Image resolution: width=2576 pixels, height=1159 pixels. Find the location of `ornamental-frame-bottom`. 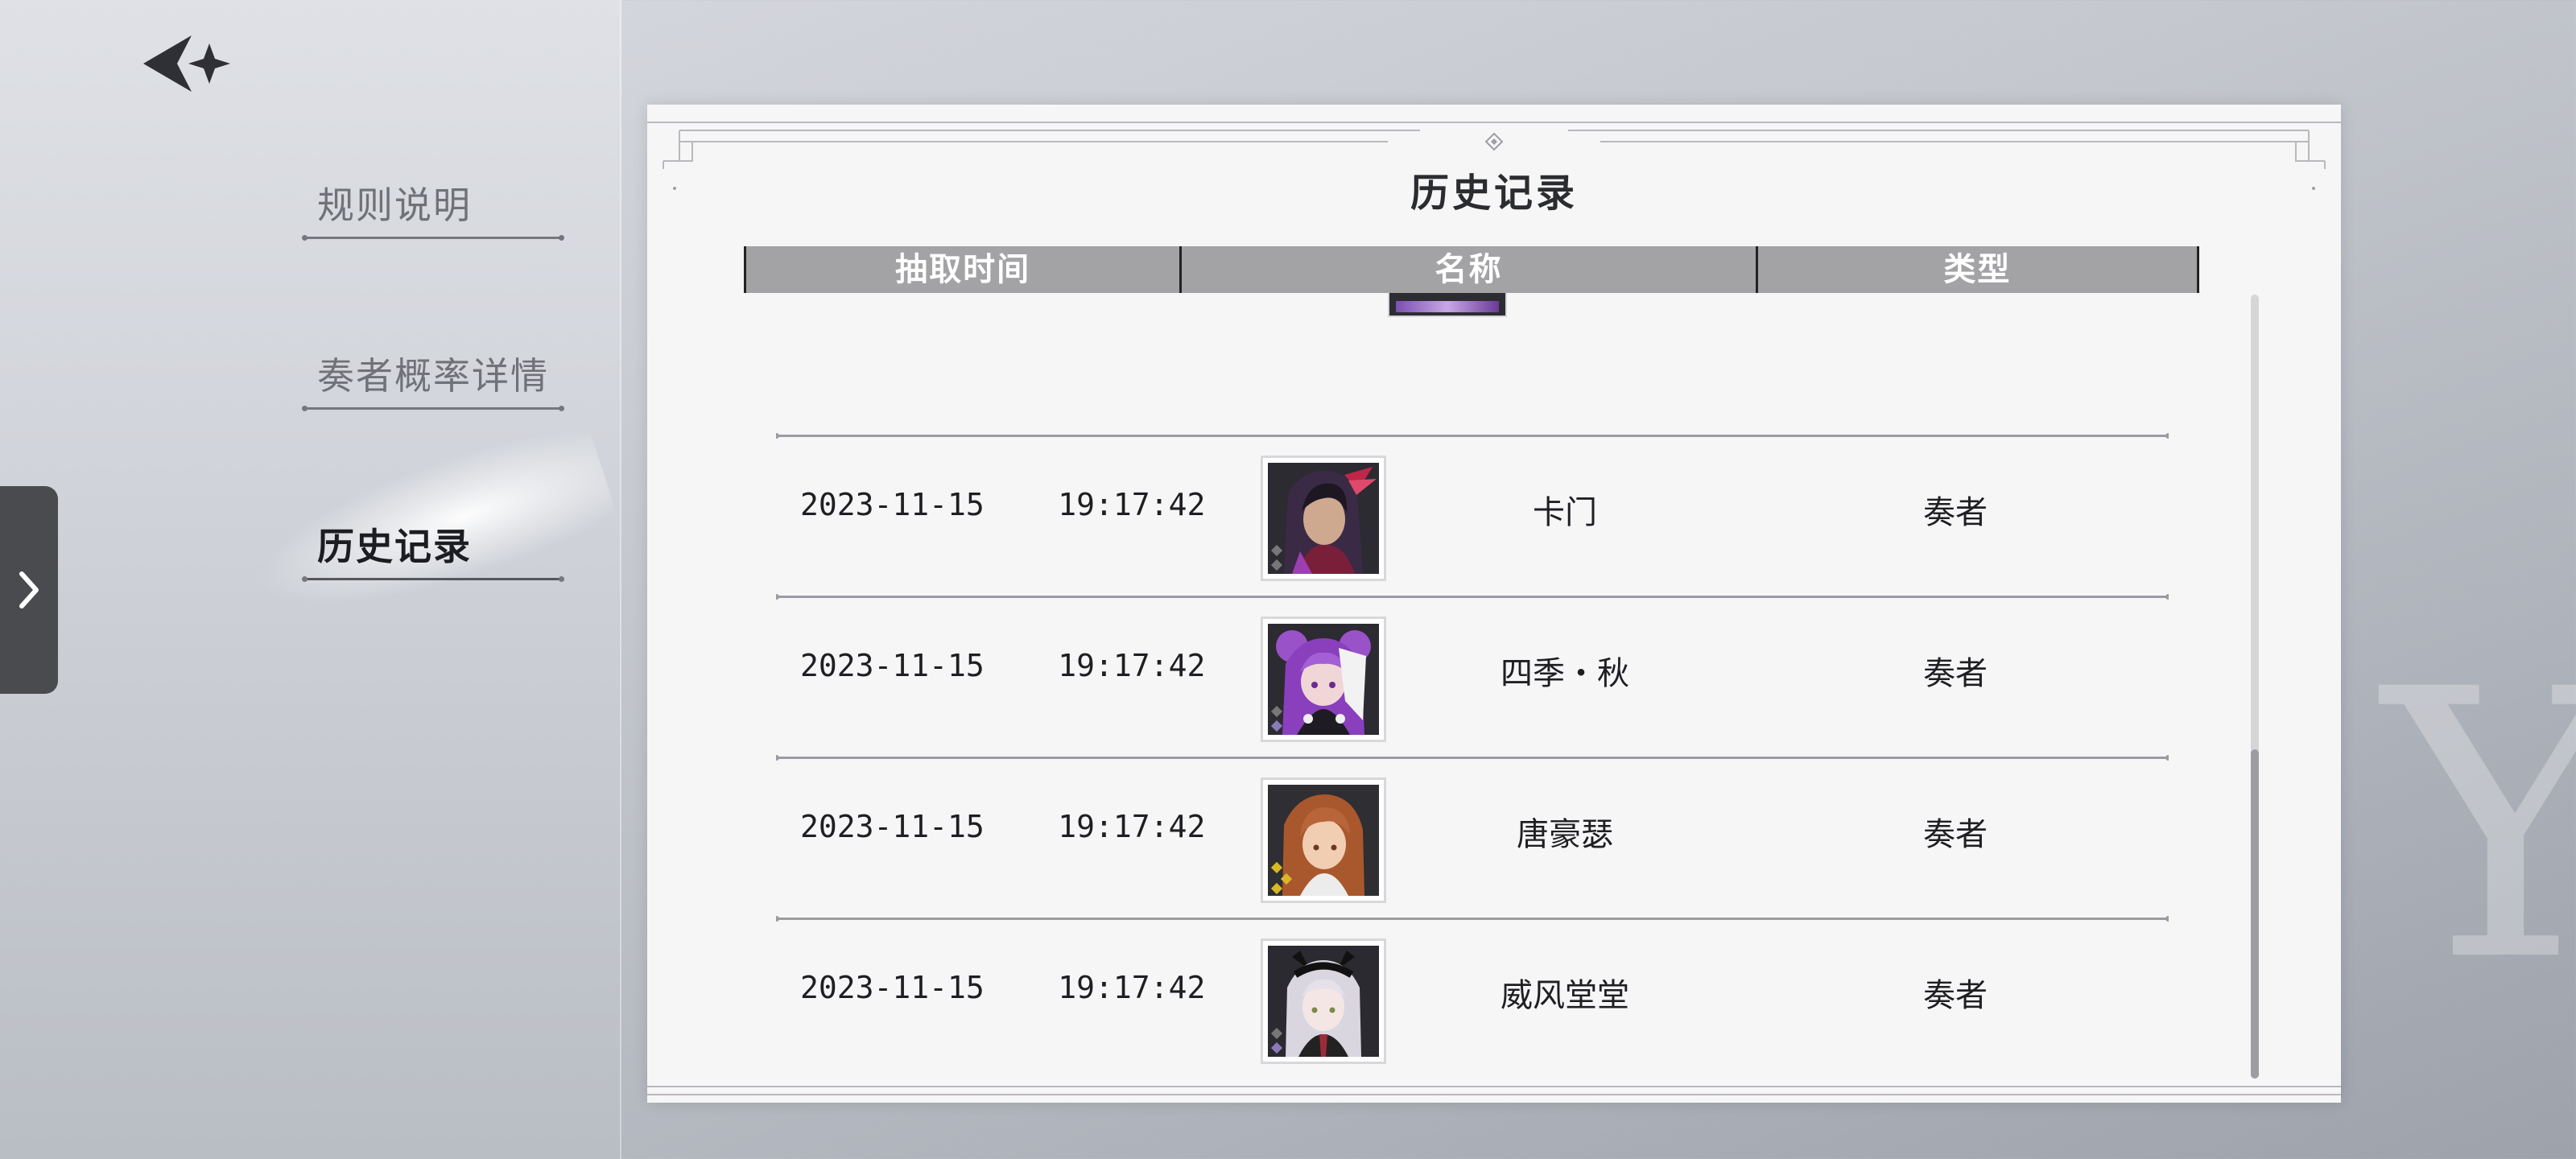

ornamental-frame-bottom is located at coordinates (1494, 1090).